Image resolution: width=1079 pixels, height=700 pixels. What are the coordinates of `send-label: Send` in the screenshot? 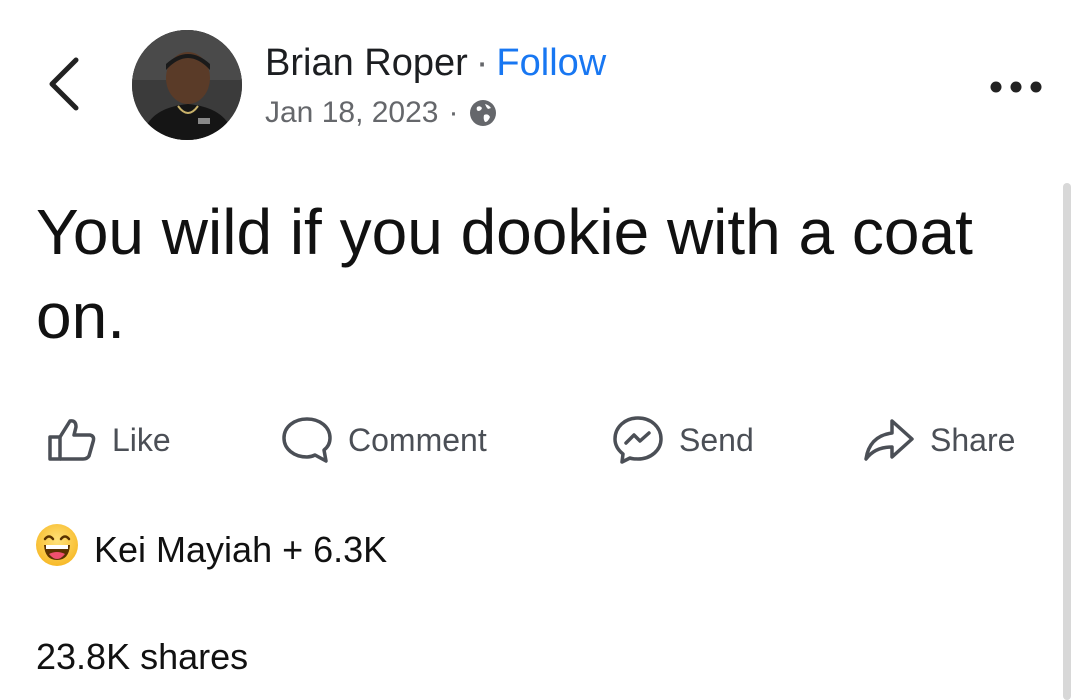 It's located at (716, 439).